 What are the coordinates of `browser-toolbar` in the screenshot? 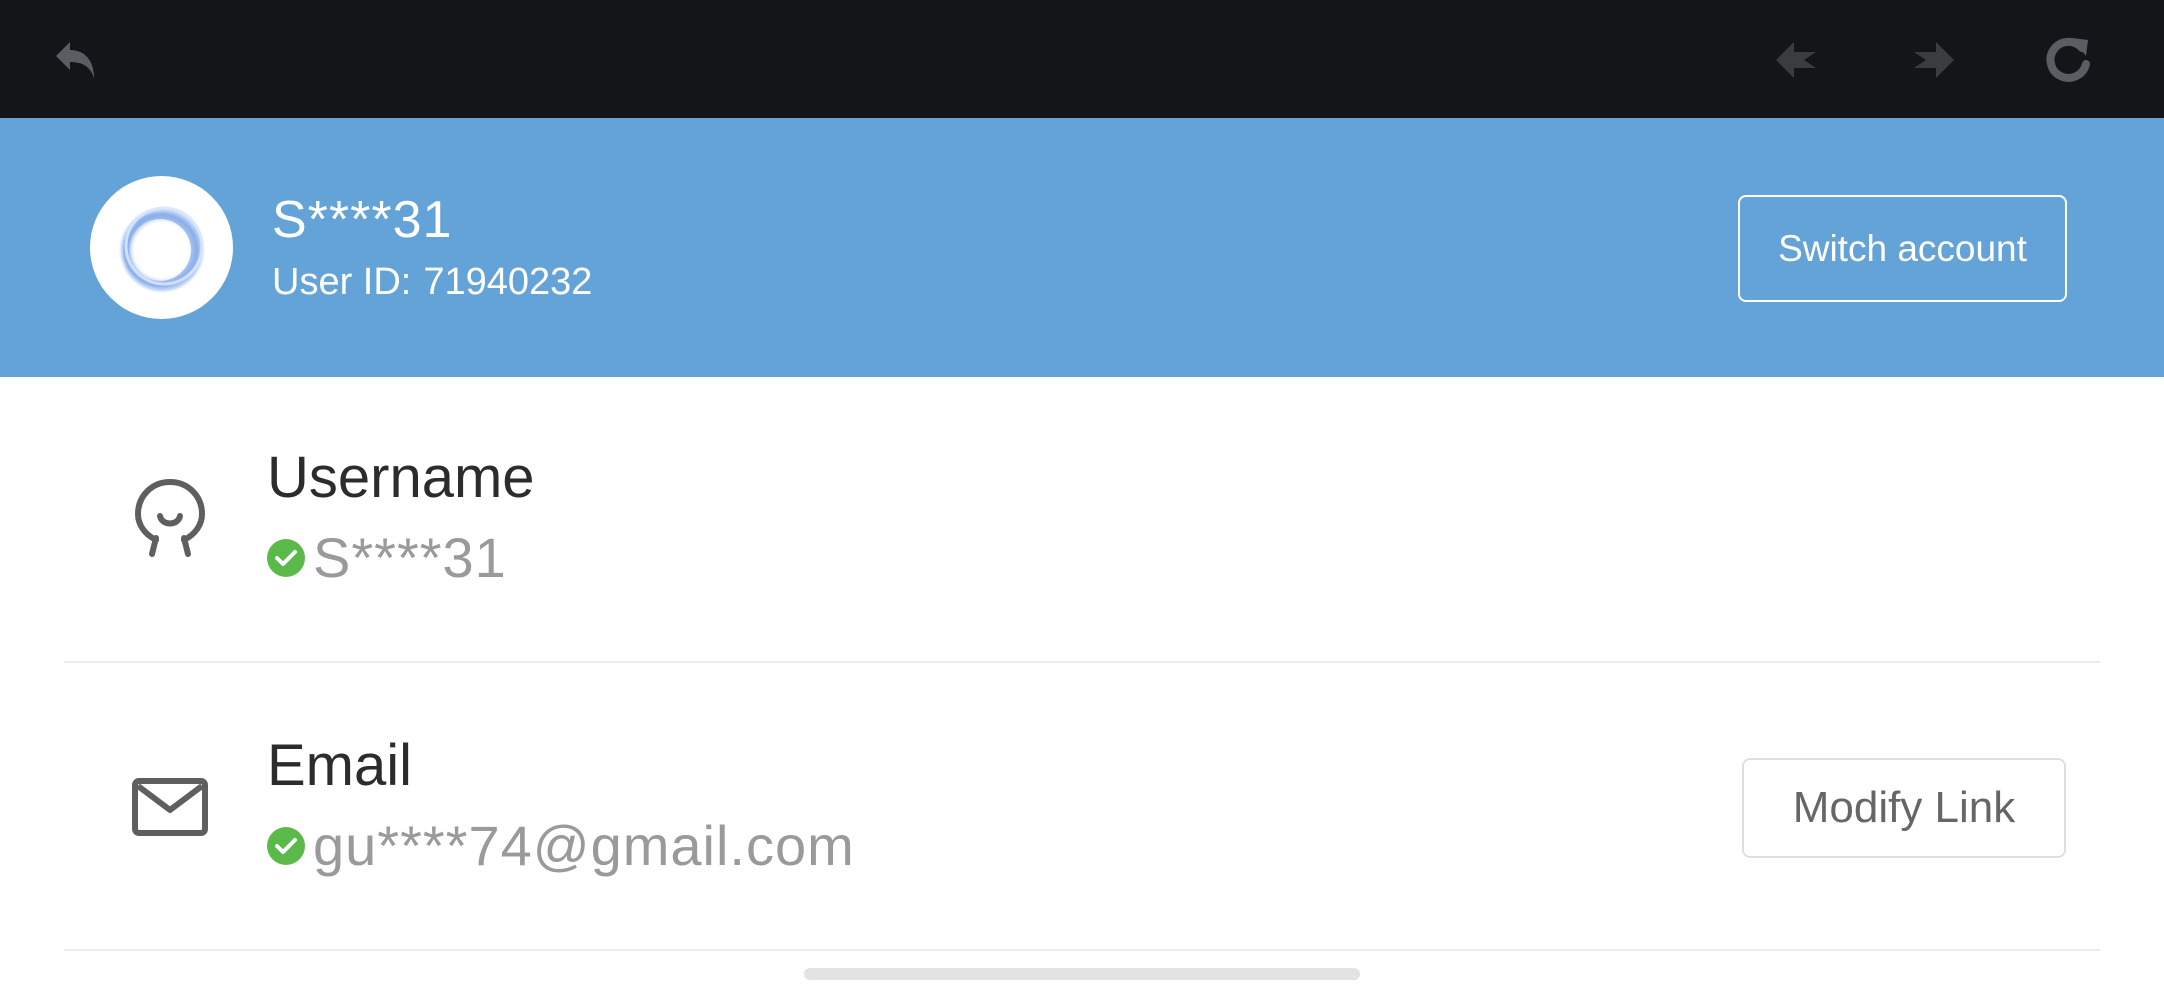 It's located at (1082, 59).